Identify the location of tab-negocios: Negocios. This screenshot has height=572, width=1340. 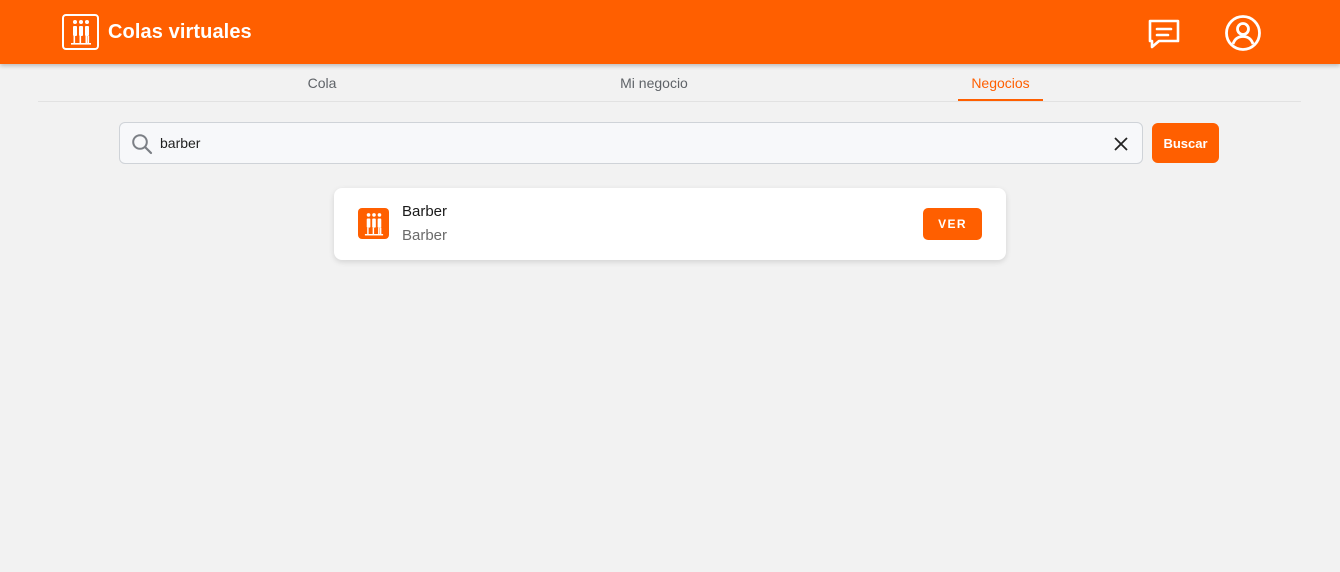
(1000, 83).